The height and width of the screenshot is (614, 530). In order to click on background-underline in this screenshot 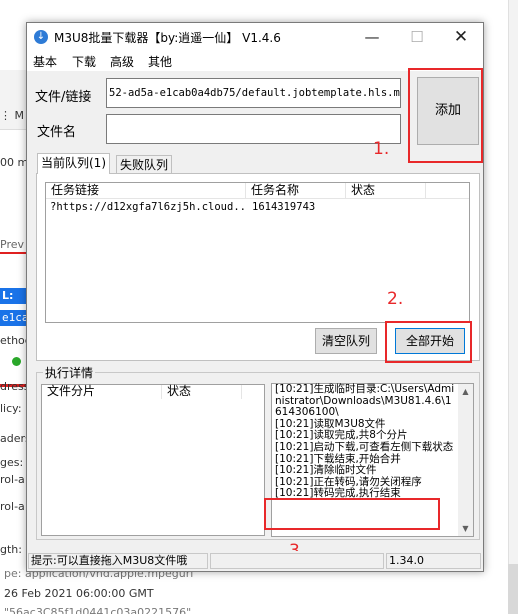, I will do `click(14, 253)`.